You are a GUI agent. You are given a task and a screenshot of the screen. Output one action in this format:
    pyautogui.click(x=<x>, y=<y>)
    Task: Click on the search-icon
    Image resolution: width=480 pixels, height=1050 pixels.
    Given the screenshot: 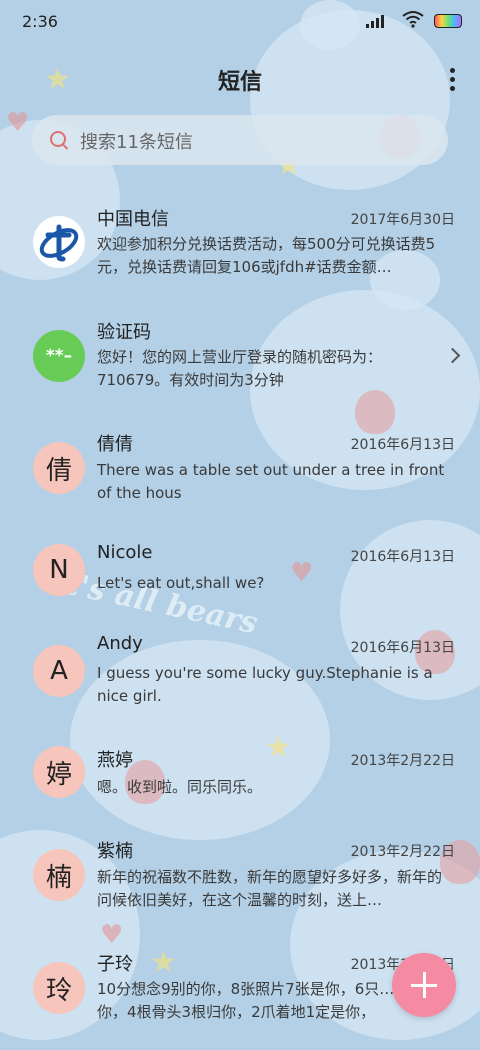 What is the action you would take?
    pyautogui.click(x=58, y=139)
    